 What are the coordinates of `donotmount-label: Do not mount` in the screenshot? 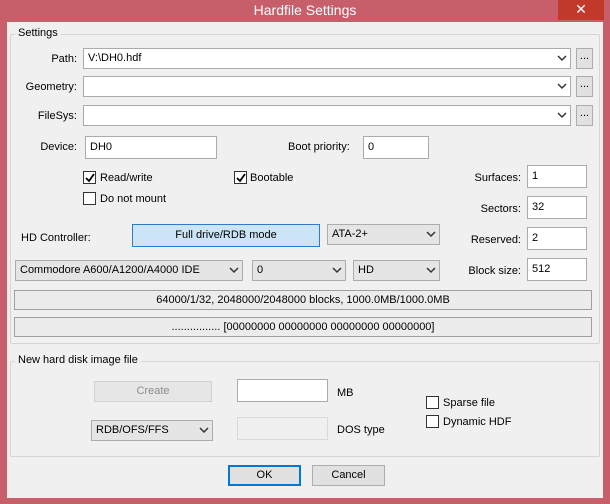 It's located at (133, 199).